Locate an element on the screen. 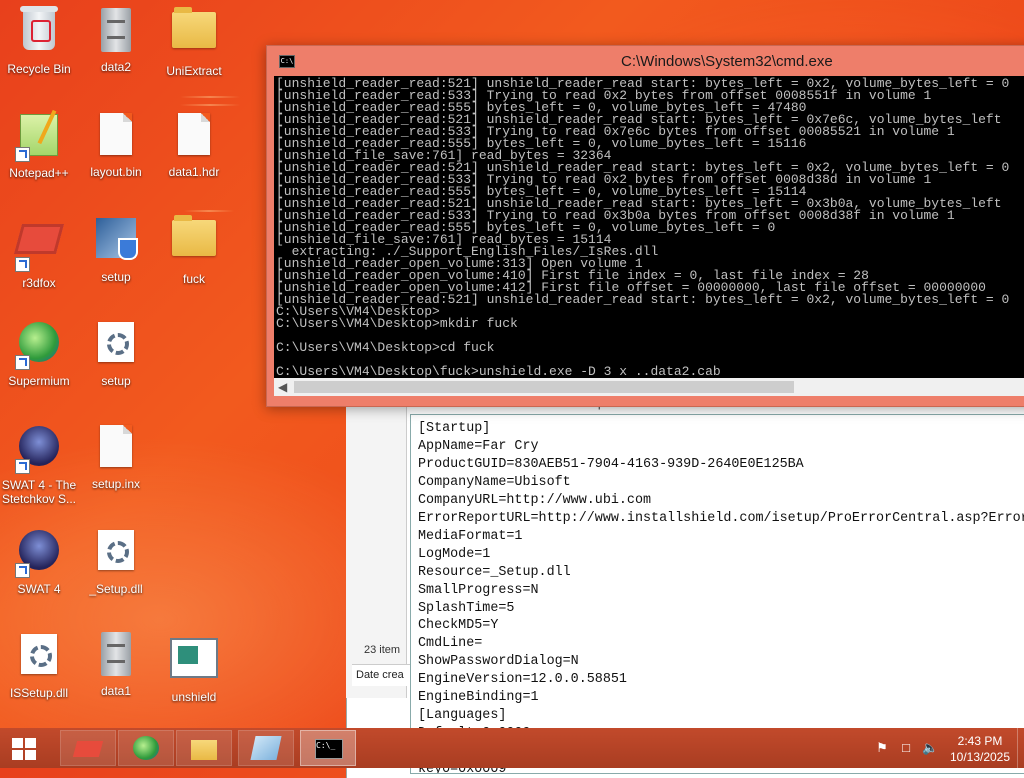 The width and height of the screenshot is (1024, 778). scroll-left-icon: ◀ is located at coordinates (282, 387).